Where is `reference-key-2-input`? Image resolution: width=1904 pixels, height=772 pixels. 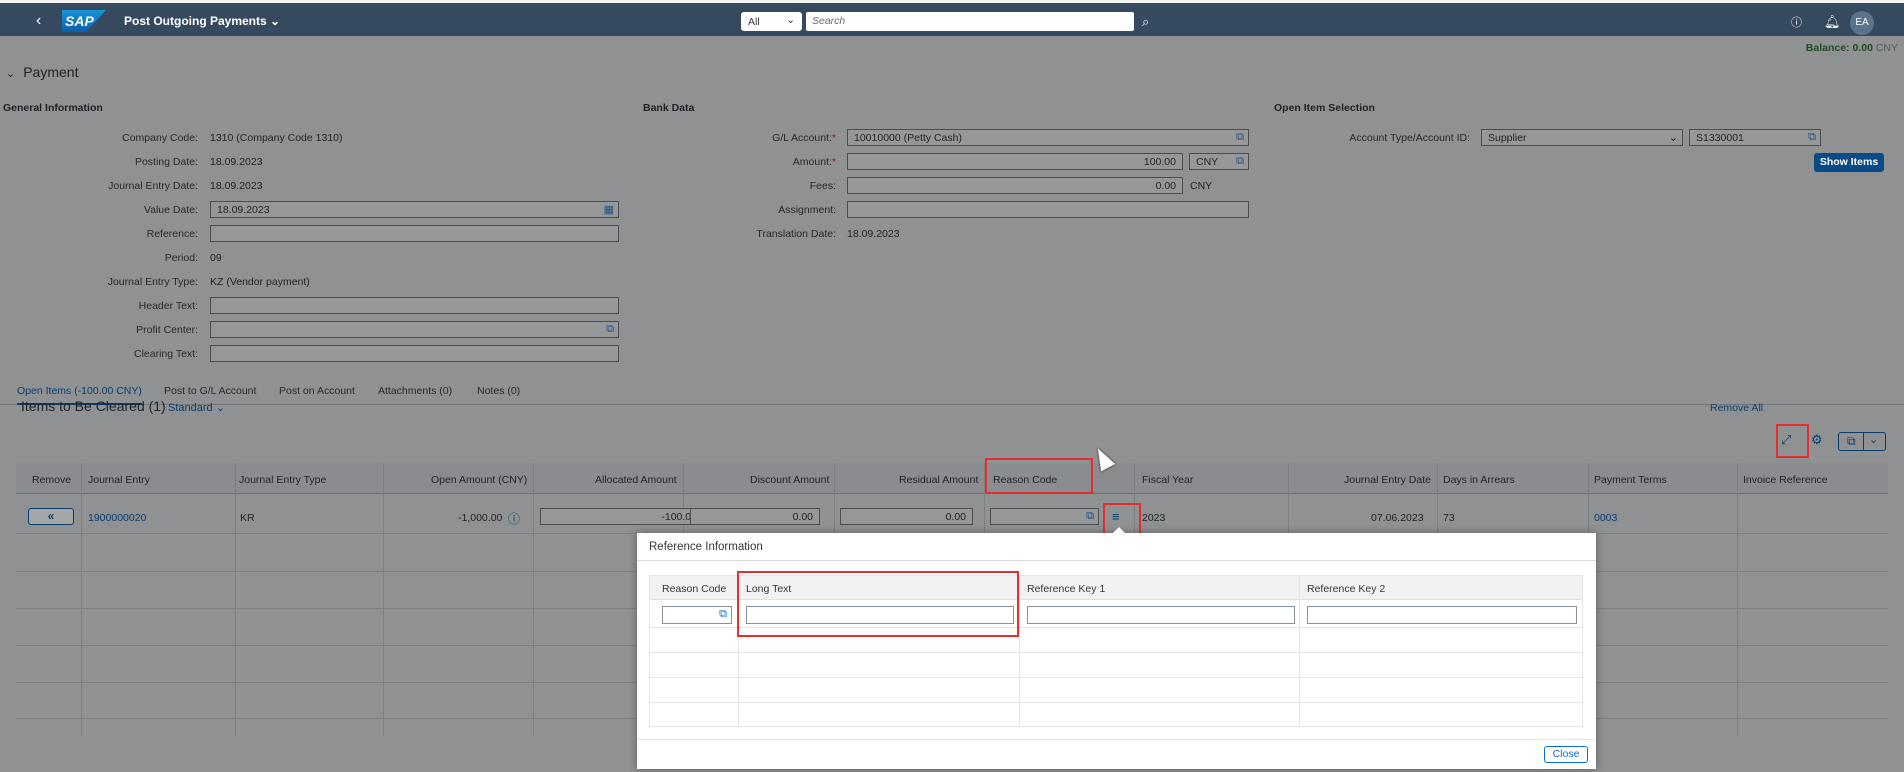
reference-key-2-input is located at coordinates (1442, 615).